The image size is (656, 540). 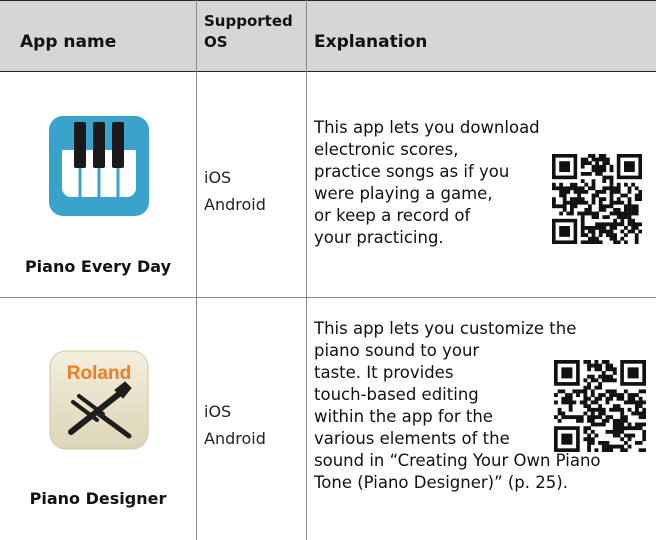 I want to click on explanation-line: This app lets you download, so click(x=427, y=127).